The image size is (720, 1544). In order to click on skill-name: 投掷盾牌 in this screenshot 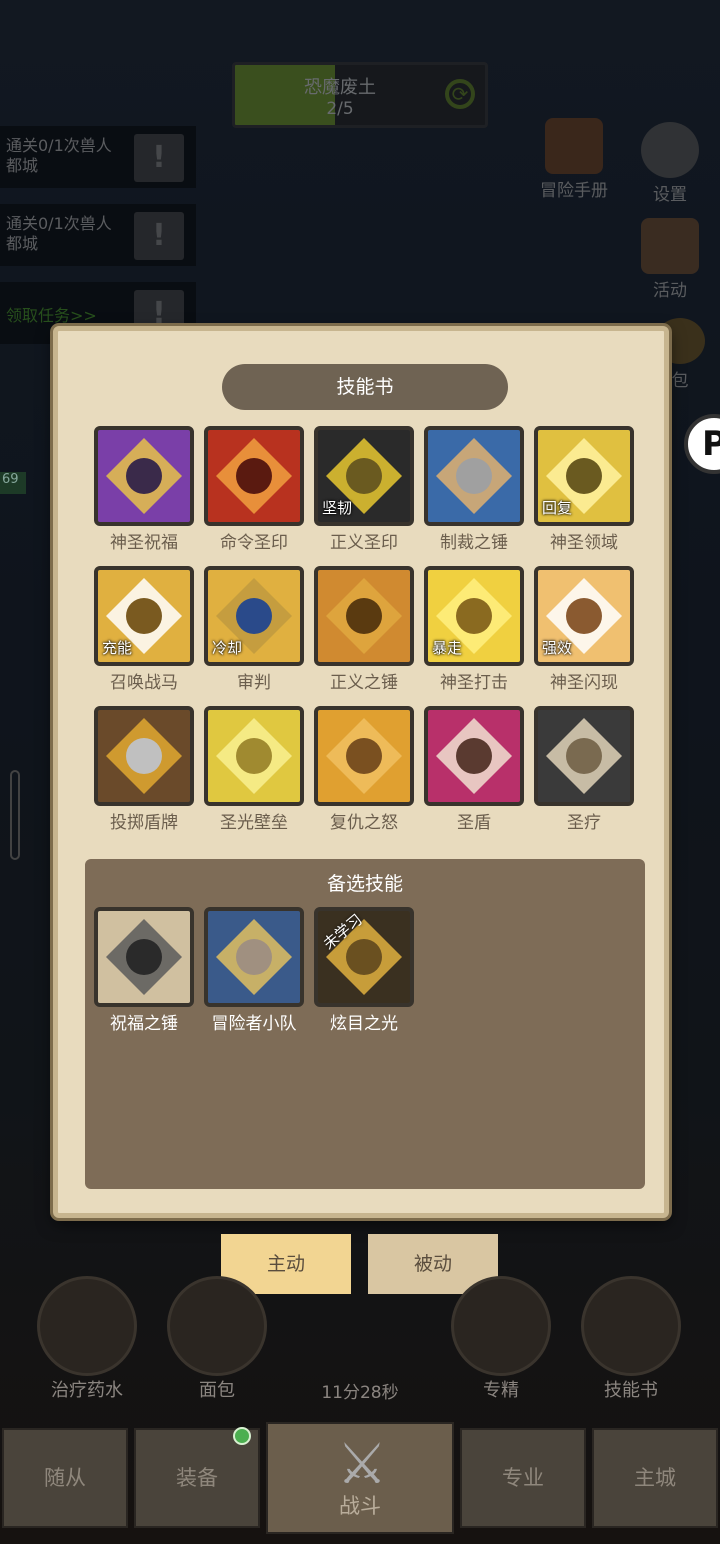, I will do `click(144, 823)`.